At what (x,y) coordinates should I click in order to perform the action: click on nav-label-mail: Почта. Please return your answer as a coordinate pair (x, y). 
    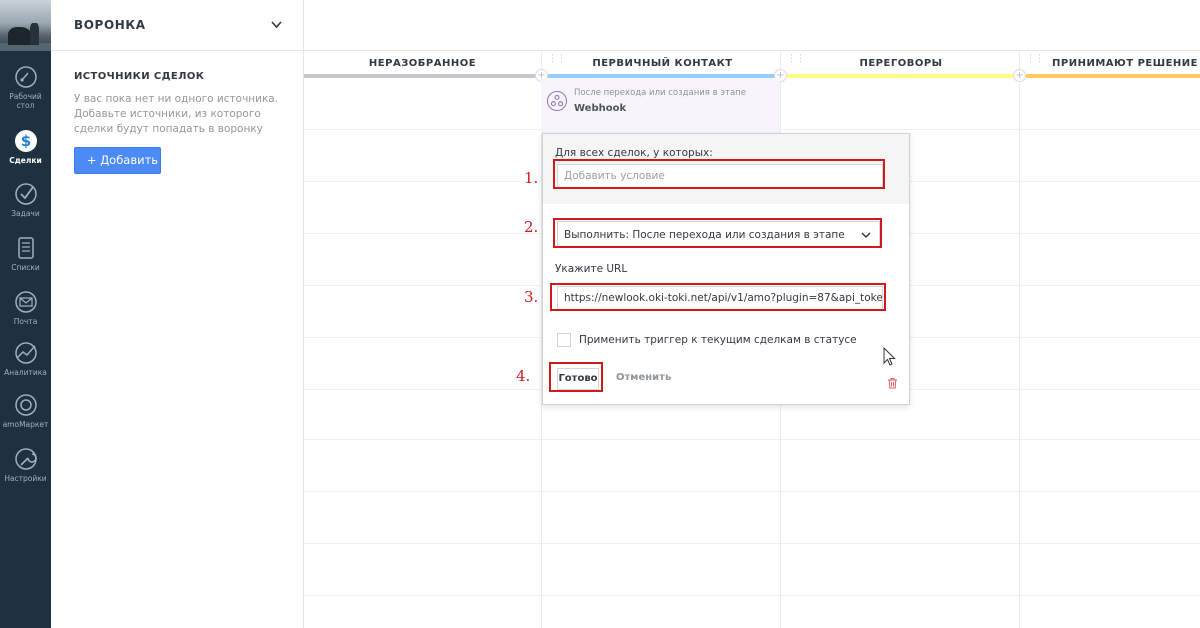
    Looking at the image, I should click on (25, 321).